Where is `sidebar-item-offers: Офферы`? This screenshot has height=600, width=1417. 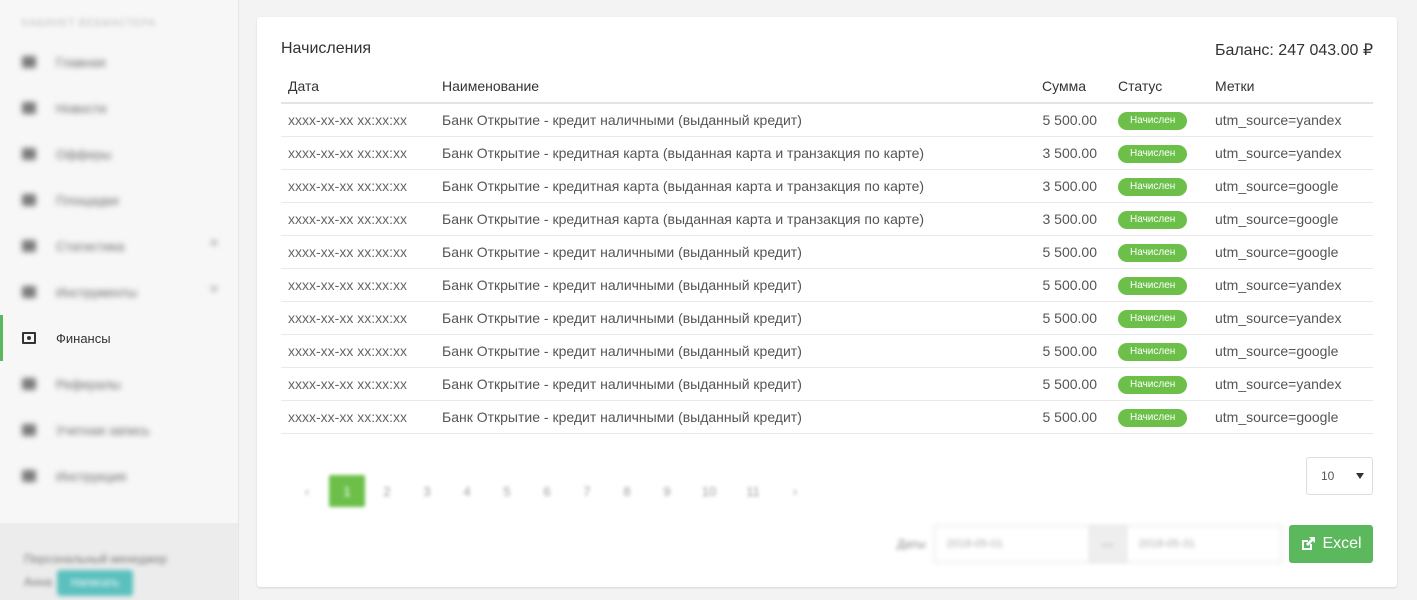
sidebar-item-offers: Офферы is located at coordinates (119, 154).